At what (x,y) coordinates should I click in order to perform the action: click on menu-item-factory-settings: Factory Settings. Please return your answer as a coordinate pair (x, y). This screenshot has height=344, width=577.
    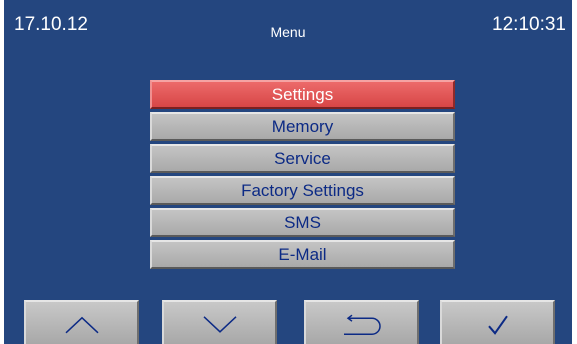
    Looking at the image, I should click on (302, 190).